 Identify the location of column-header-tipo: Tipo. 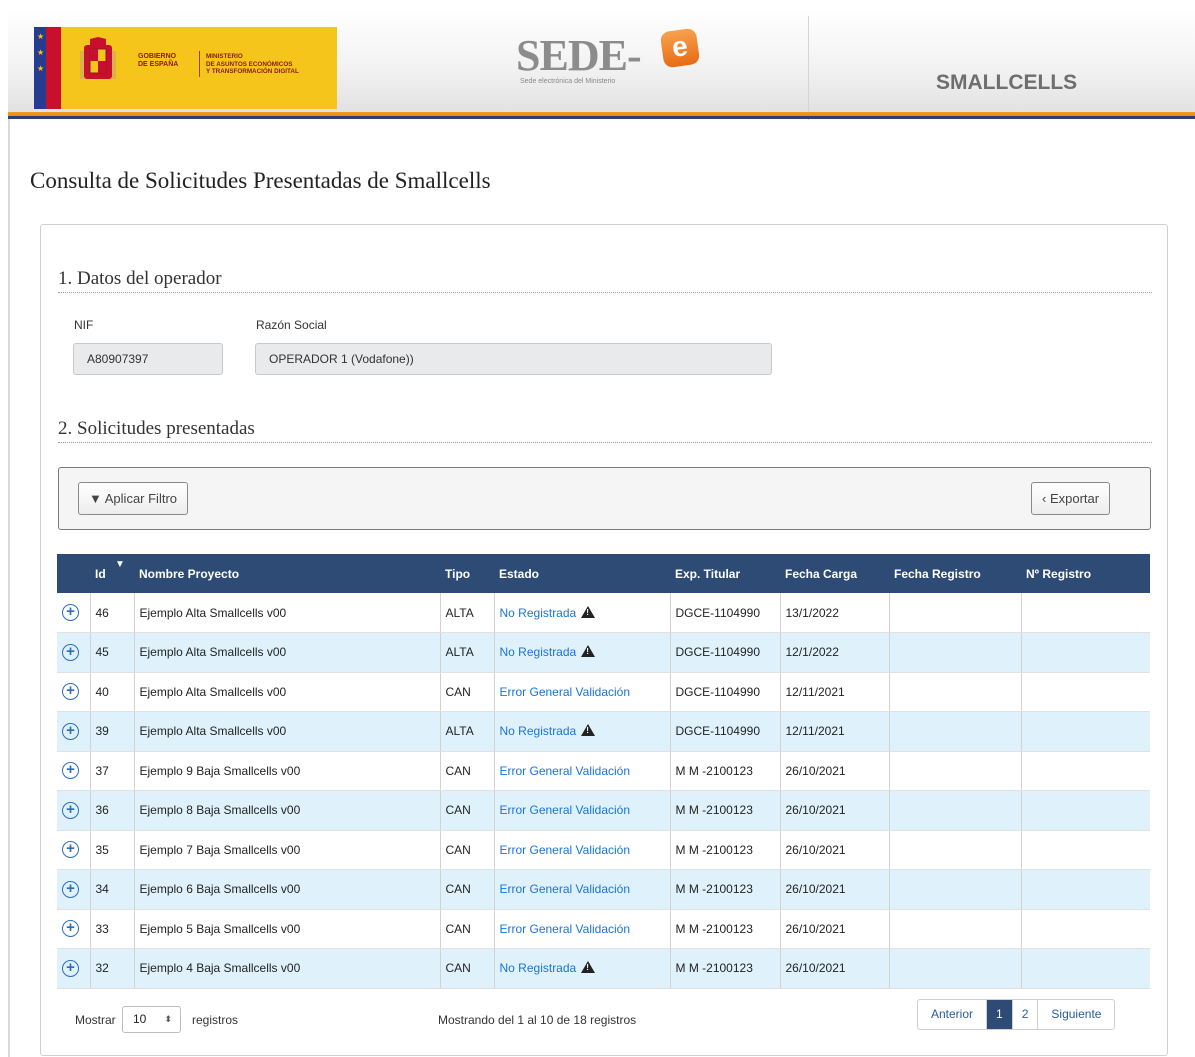
(467, 573).